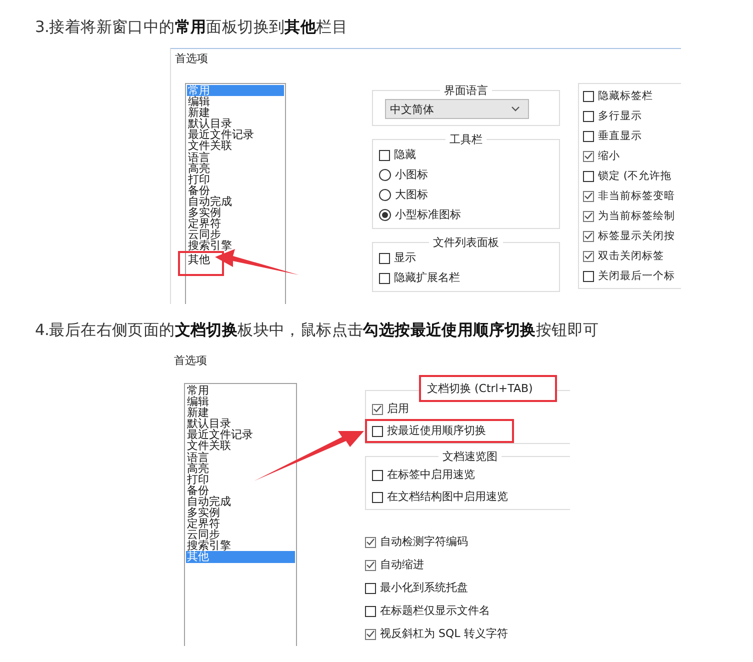  I want to click on option-label: 大图标, so click(411, 195).